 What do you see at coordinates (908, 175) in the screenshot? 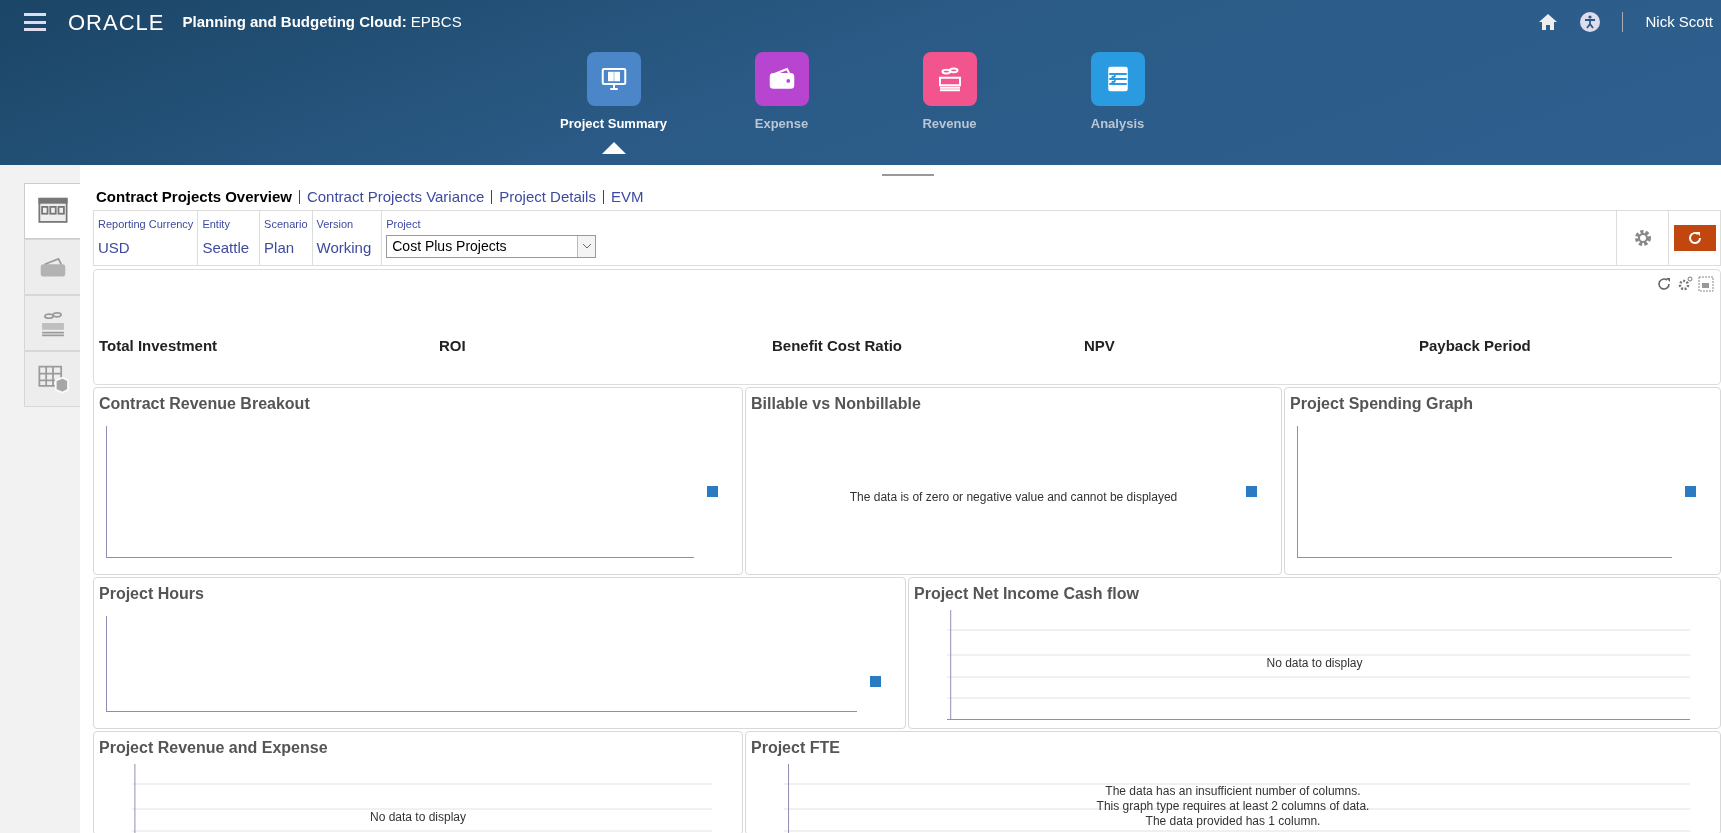
I see `drag-handle` at bounding box center [908, 175].